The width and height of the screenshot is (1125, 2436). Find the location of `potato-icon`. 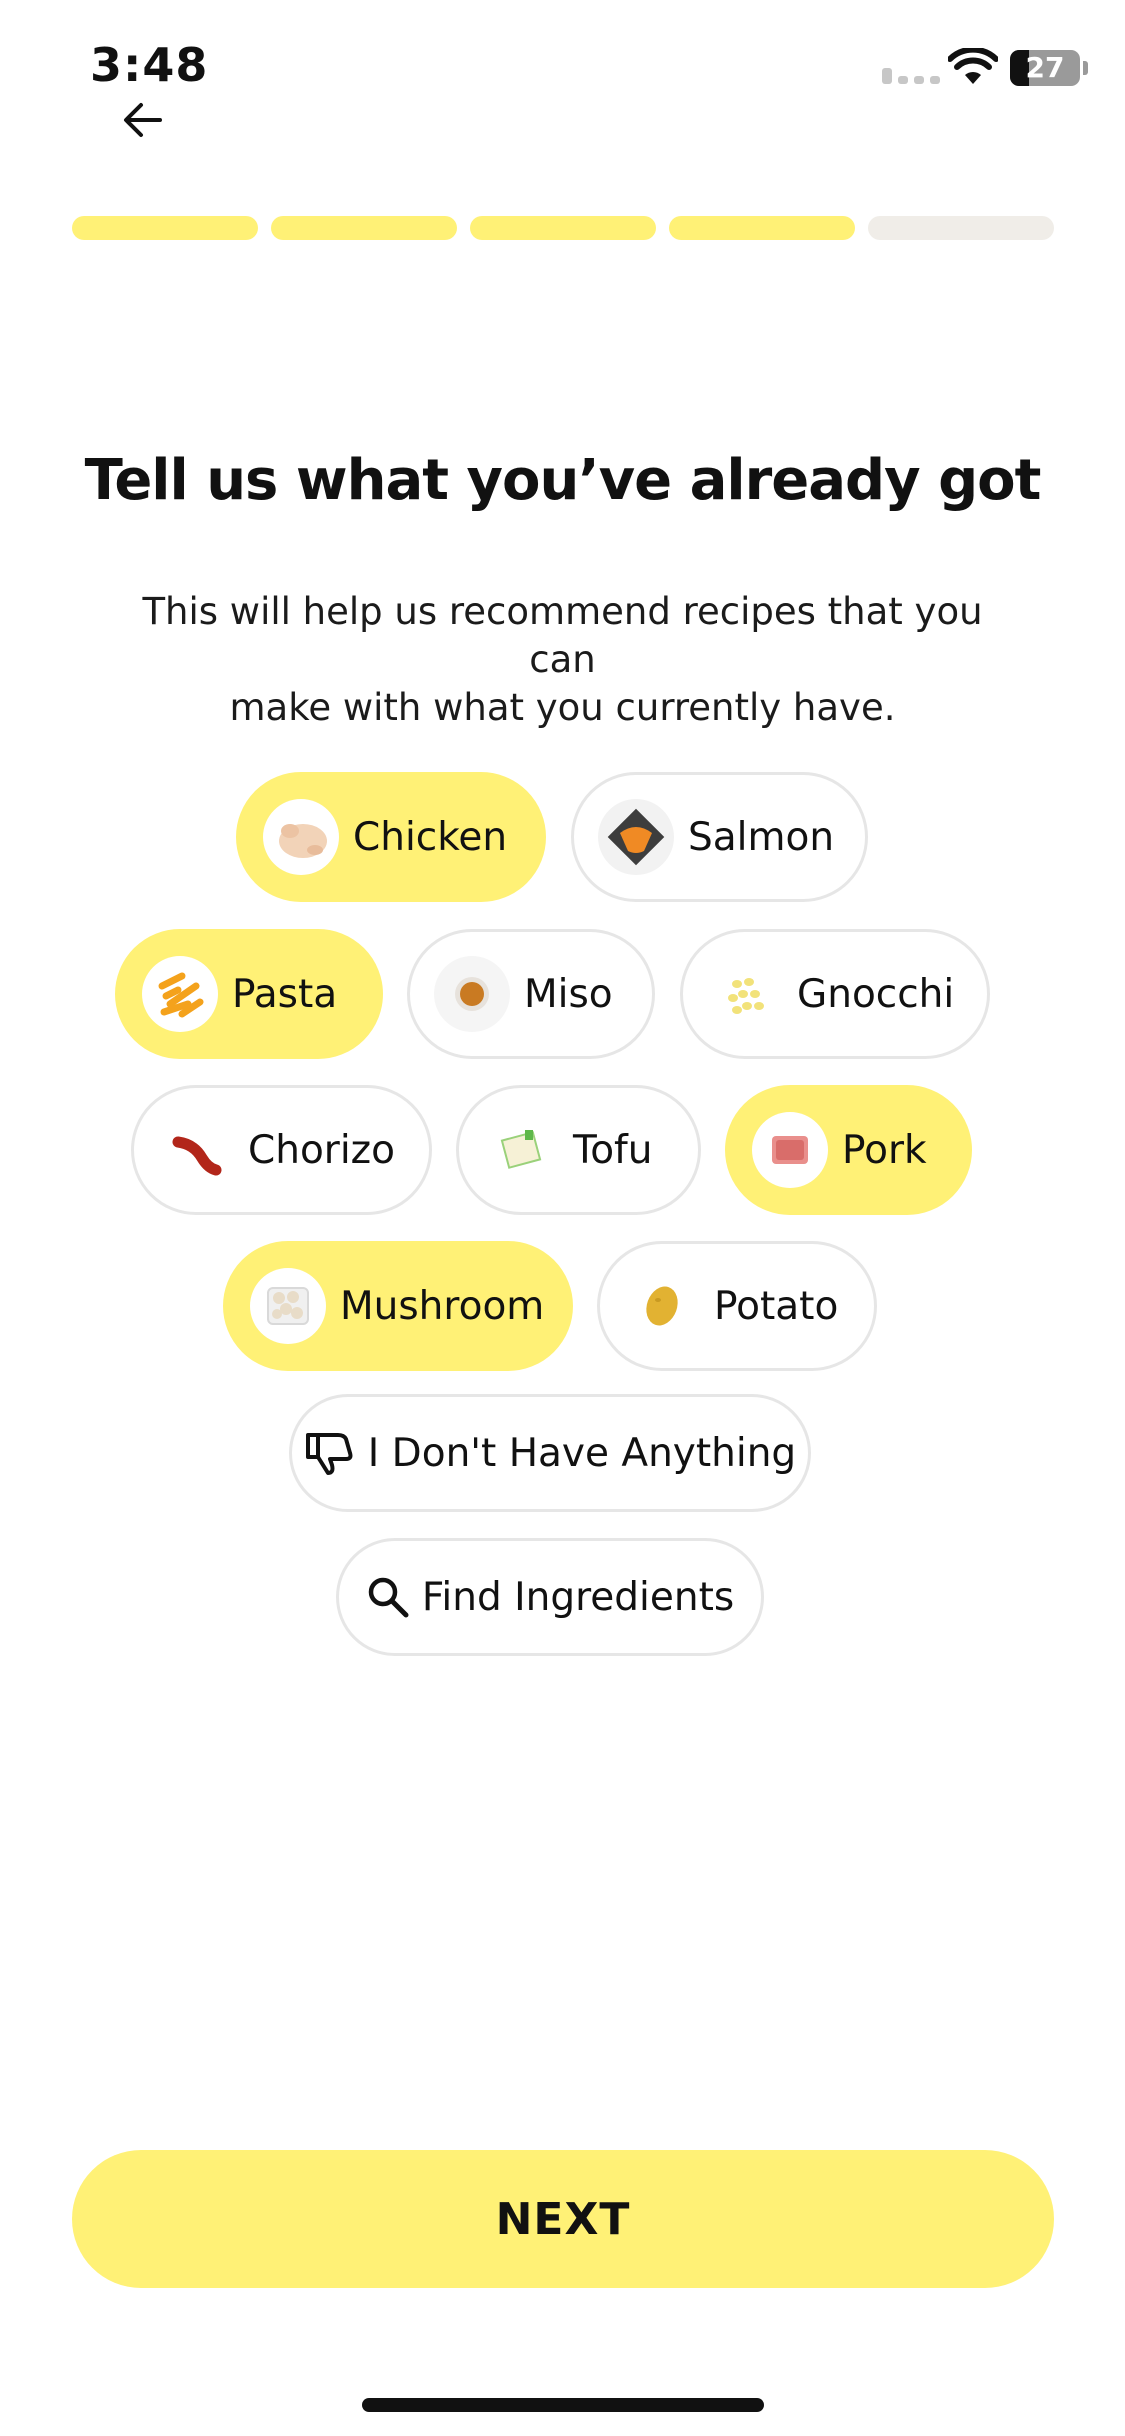

potato-icon is located at coordinates (662, 1306).